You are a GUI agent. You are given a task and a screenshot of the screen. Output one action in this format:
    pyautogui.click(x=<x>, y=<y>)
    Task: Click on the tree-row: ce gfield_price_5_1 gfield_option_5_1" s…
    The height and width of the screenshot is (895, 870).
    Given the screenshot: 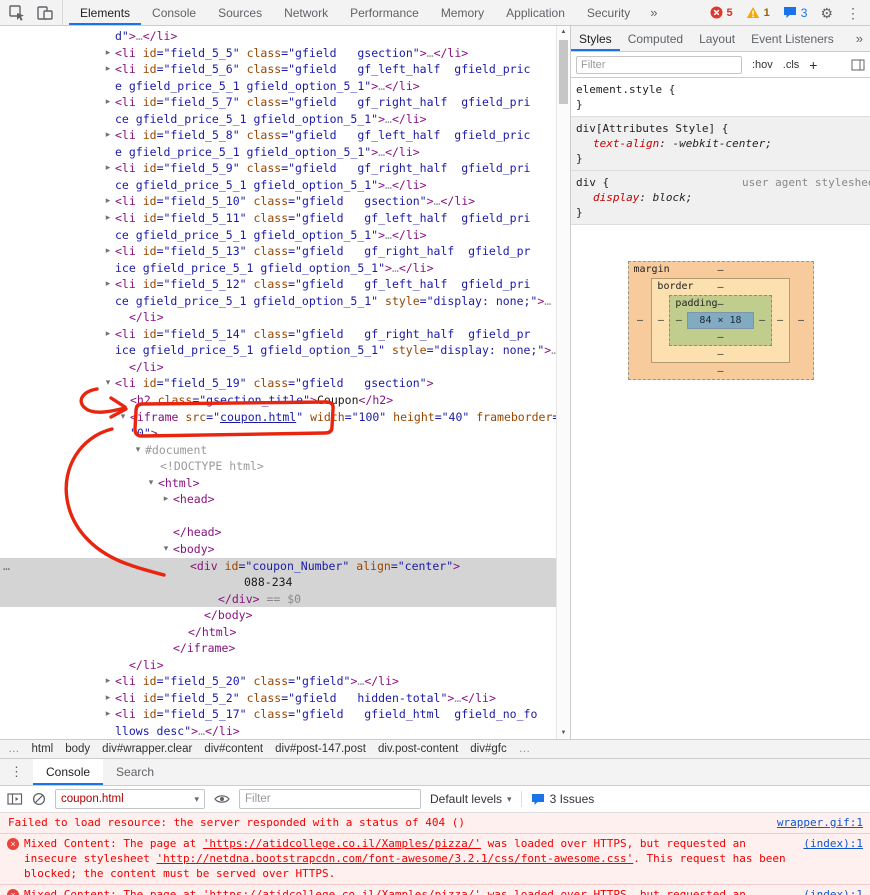 What is the action you would take?
    pyautogui.click(x=278, y=301)
    